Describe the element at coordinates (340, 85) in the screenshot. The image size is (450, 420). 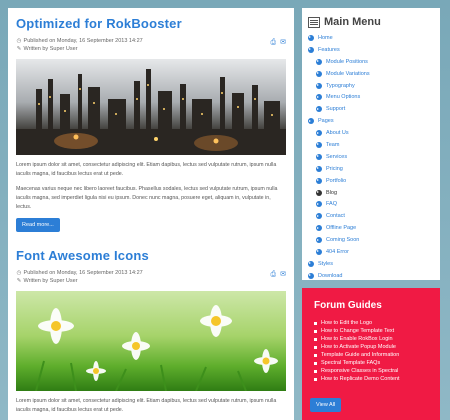
I see `menu-item-label: Typography` at that location.